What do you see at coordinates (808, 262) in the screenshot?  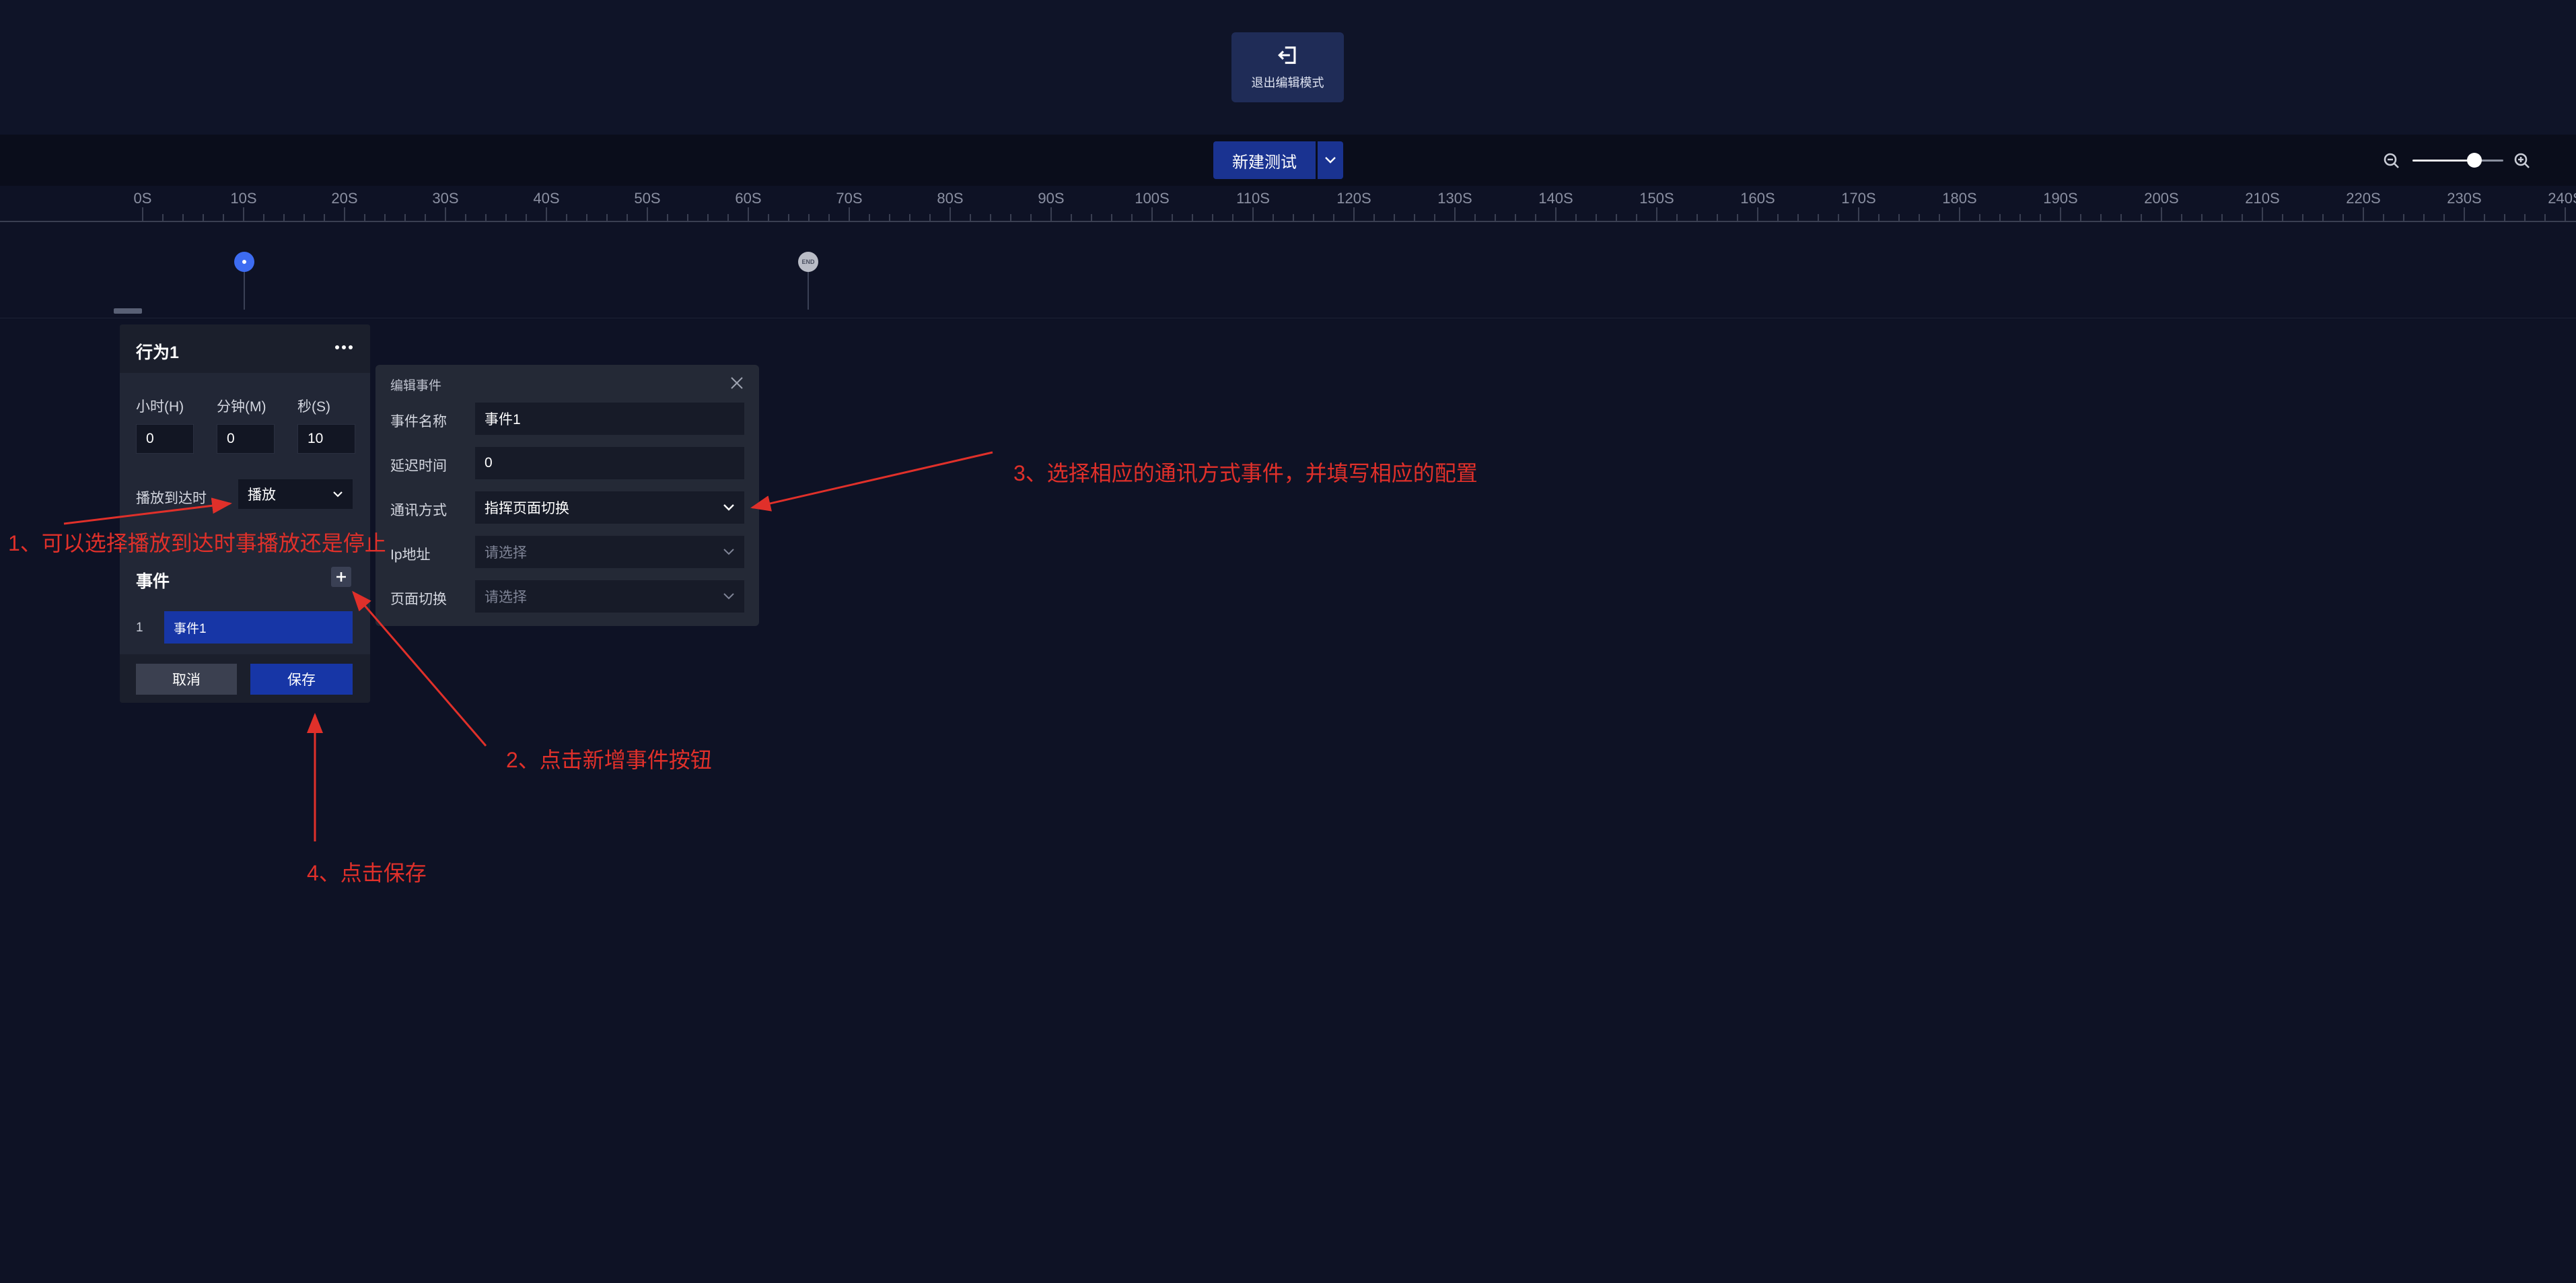 I see `end-marker: END` at bounding box center [808, 262].